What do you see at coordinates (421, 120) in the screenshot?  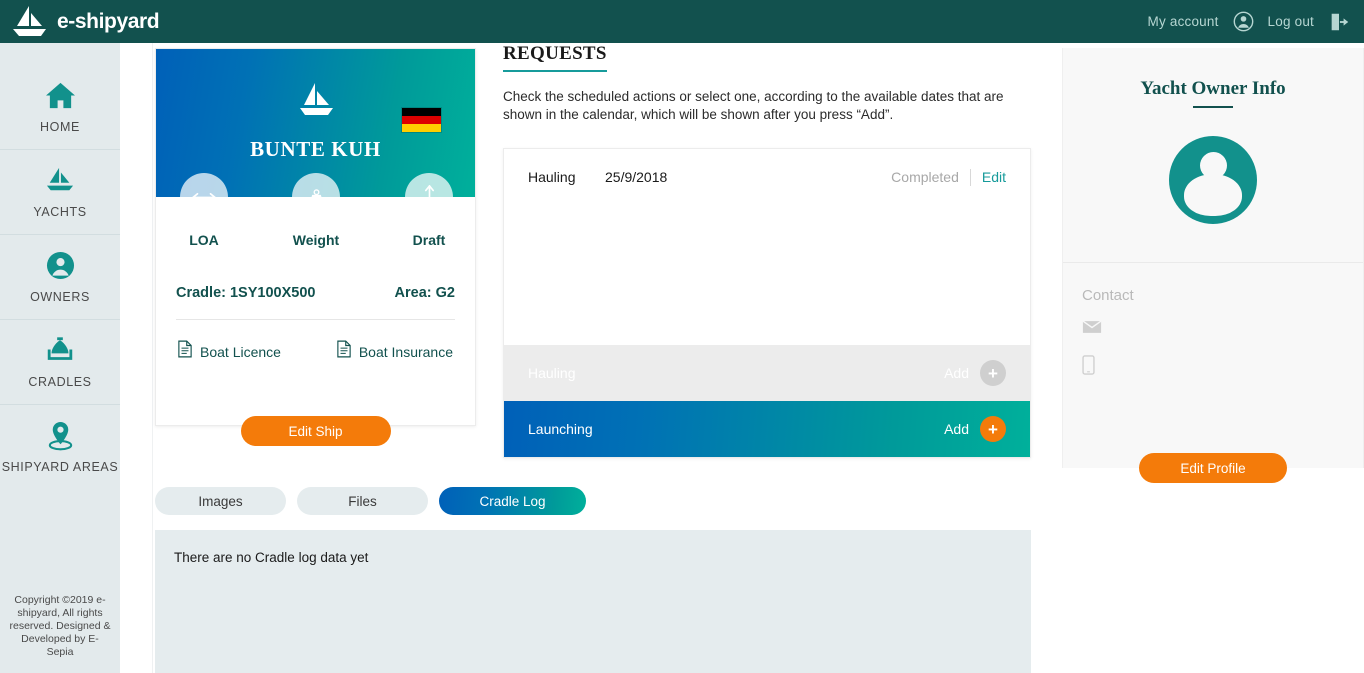 I see `germany-flag-icon` at bounding box center [421, 120].